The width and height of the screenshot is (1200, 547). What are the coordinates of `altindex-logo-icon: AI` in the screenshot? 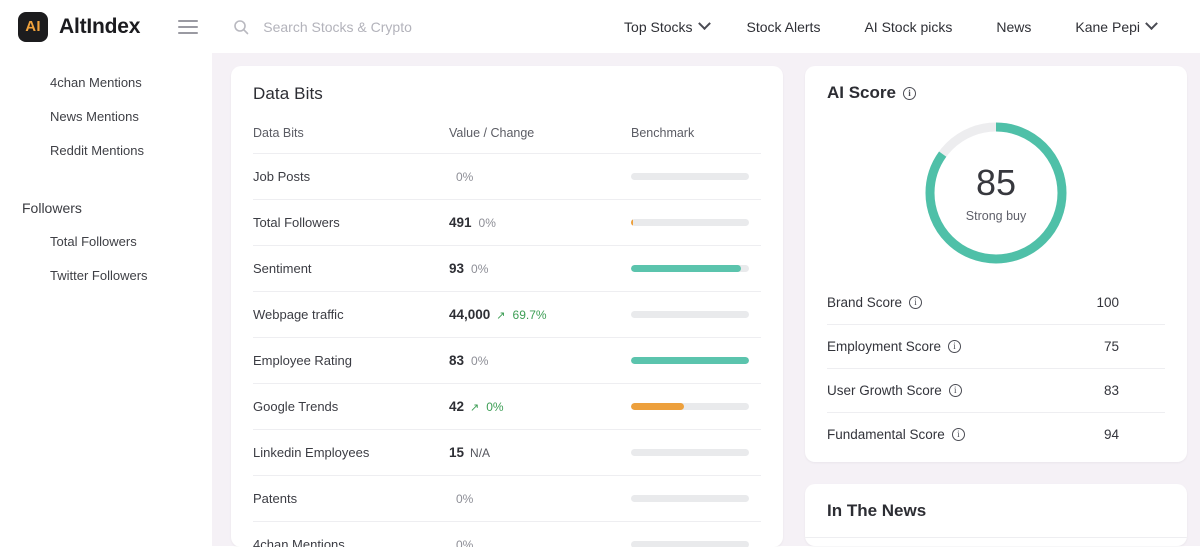 It's located at (33, 27).